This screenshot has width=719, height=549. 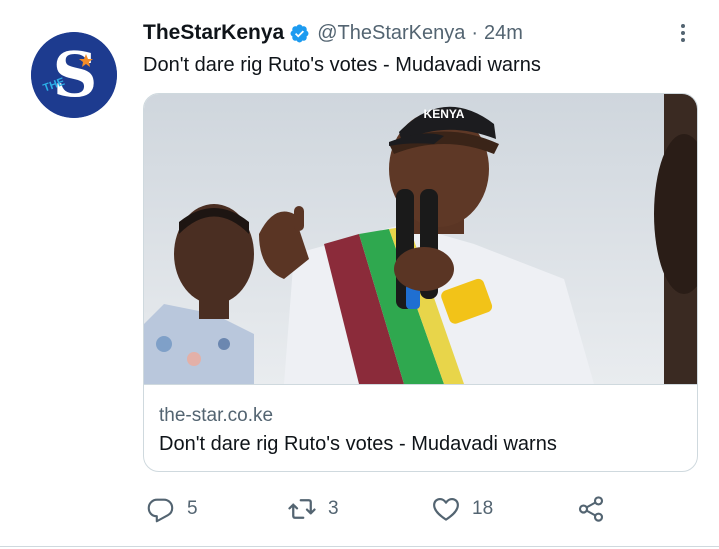 I want to click on share-icon, so click(x=591, y=509).